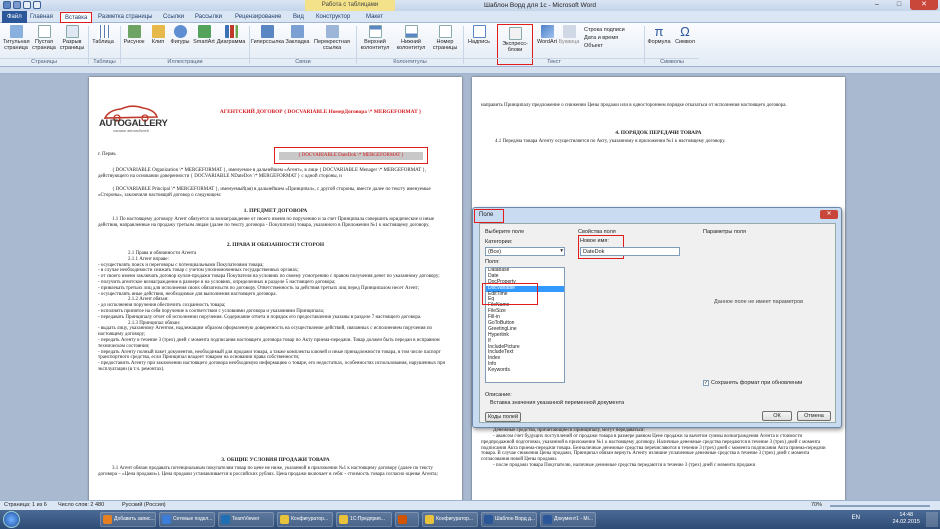 This screenshot has height=529, width=940. I want to click on tab-view: Вид, so click(298, 17).